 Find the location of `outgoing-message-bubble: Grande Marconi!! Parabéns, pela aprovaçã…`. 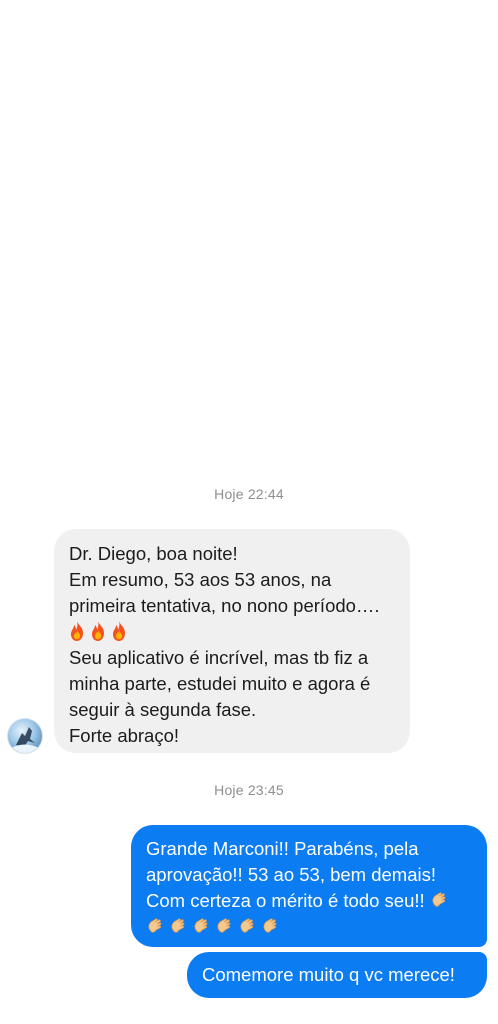

outgoing-message-bubble: Grande Marconi!! Parabéns, pela aprovaçã… is located at coordinates (309, 886).